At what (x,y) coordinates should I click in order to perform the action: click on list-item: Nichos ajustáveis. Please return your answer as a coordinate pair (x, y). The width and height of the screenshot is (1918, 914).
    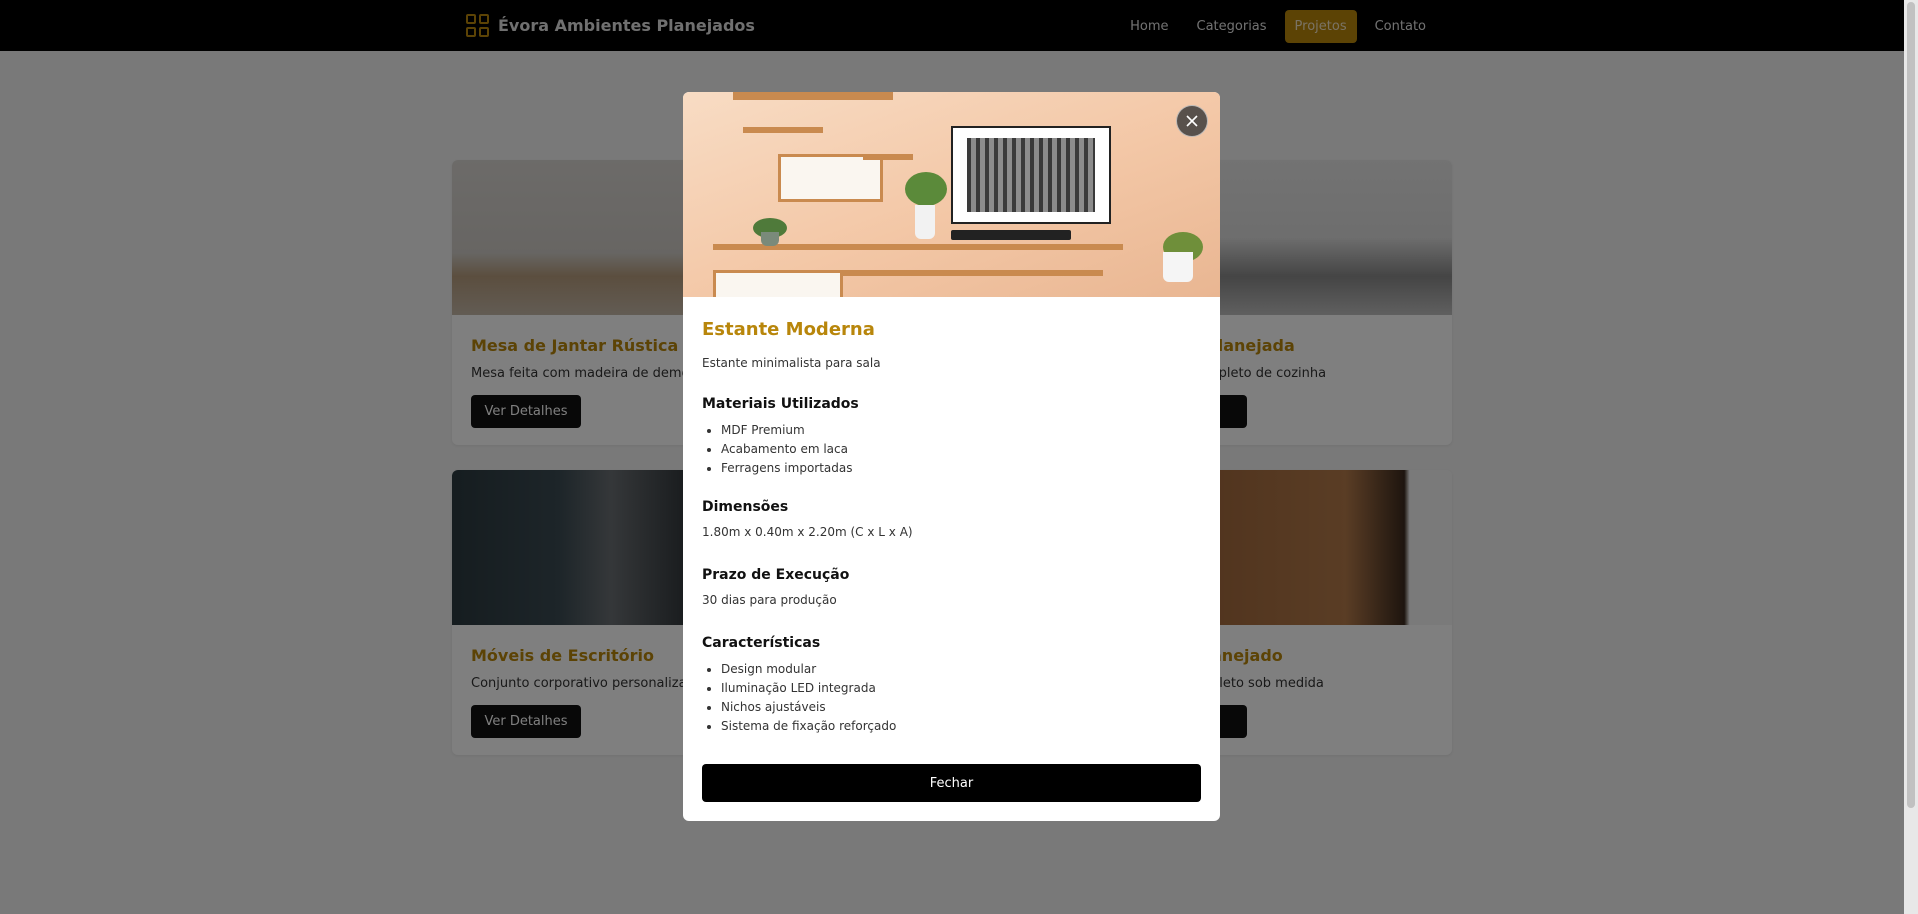
    Looking at the image, I should click on (961, 707).